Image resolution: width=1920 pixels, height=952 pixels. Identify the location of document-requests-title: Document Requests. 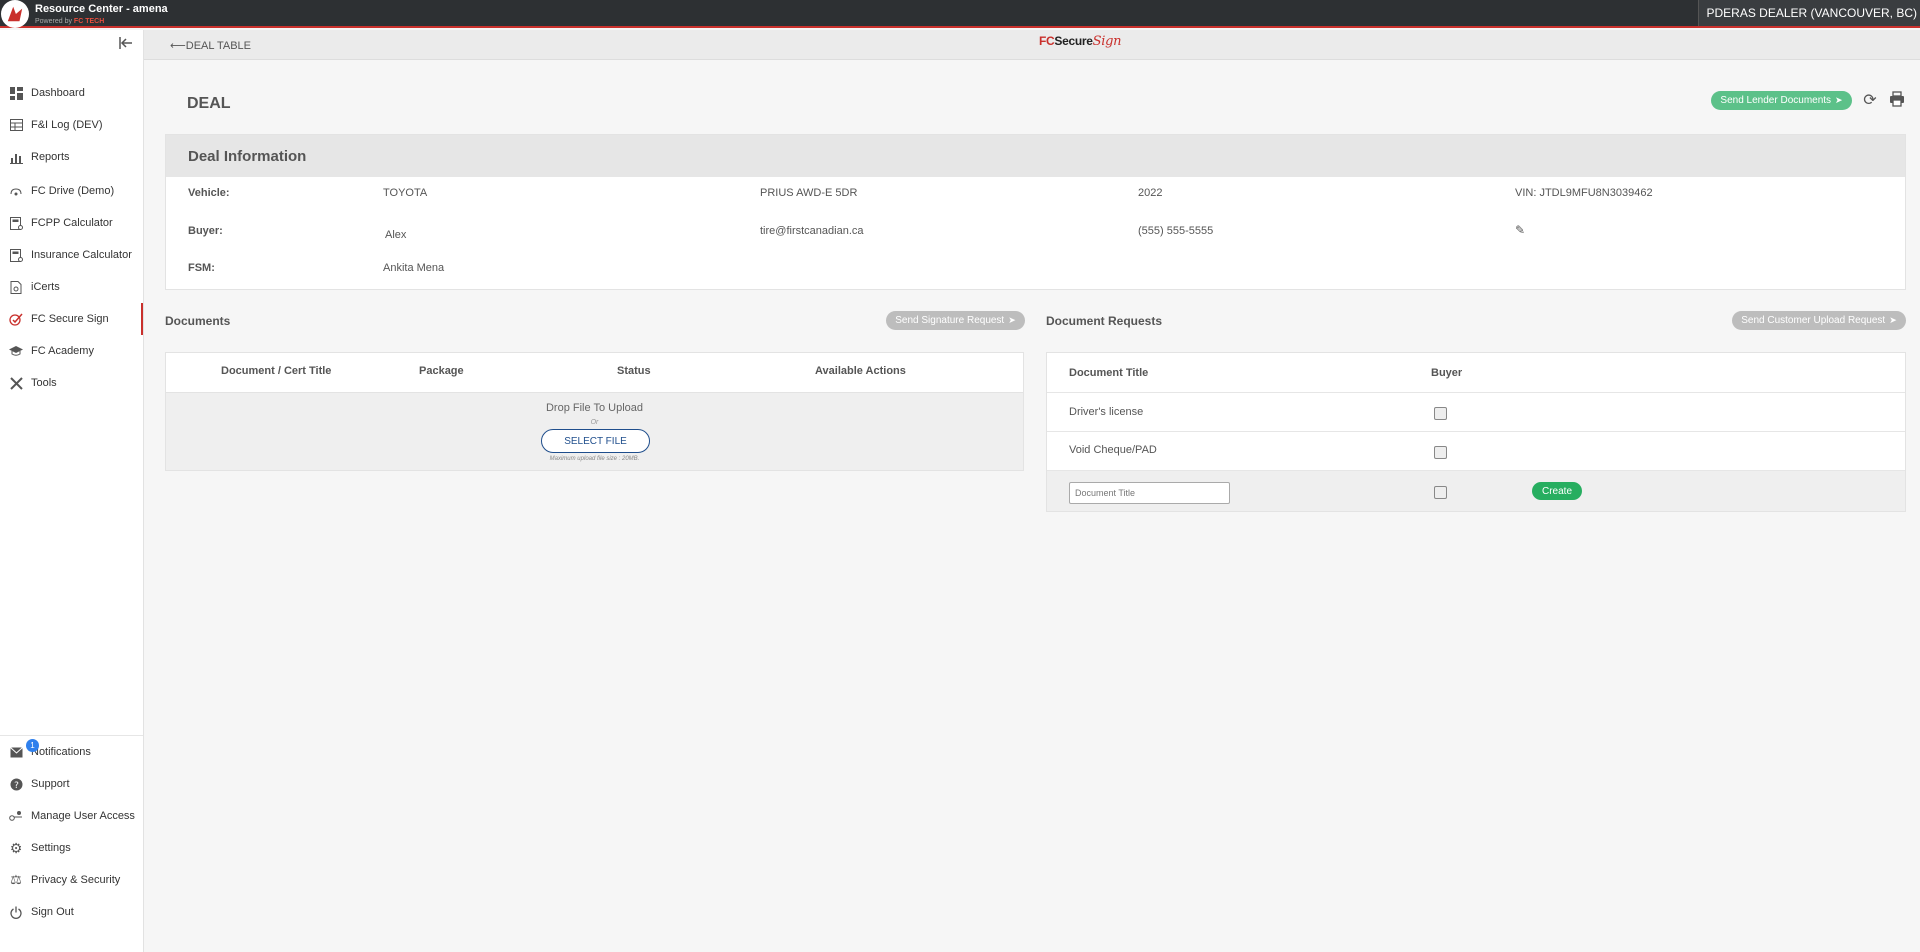
(1104, 321).